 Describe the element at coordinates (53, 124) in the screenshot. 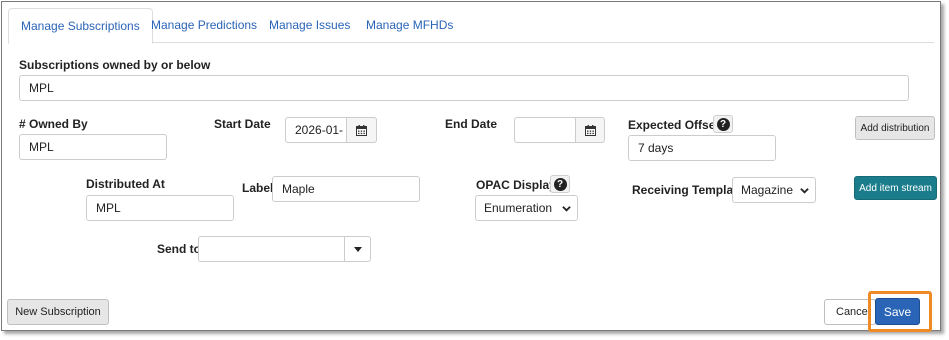

I see `owned-by-label: # Owned By` at that location.